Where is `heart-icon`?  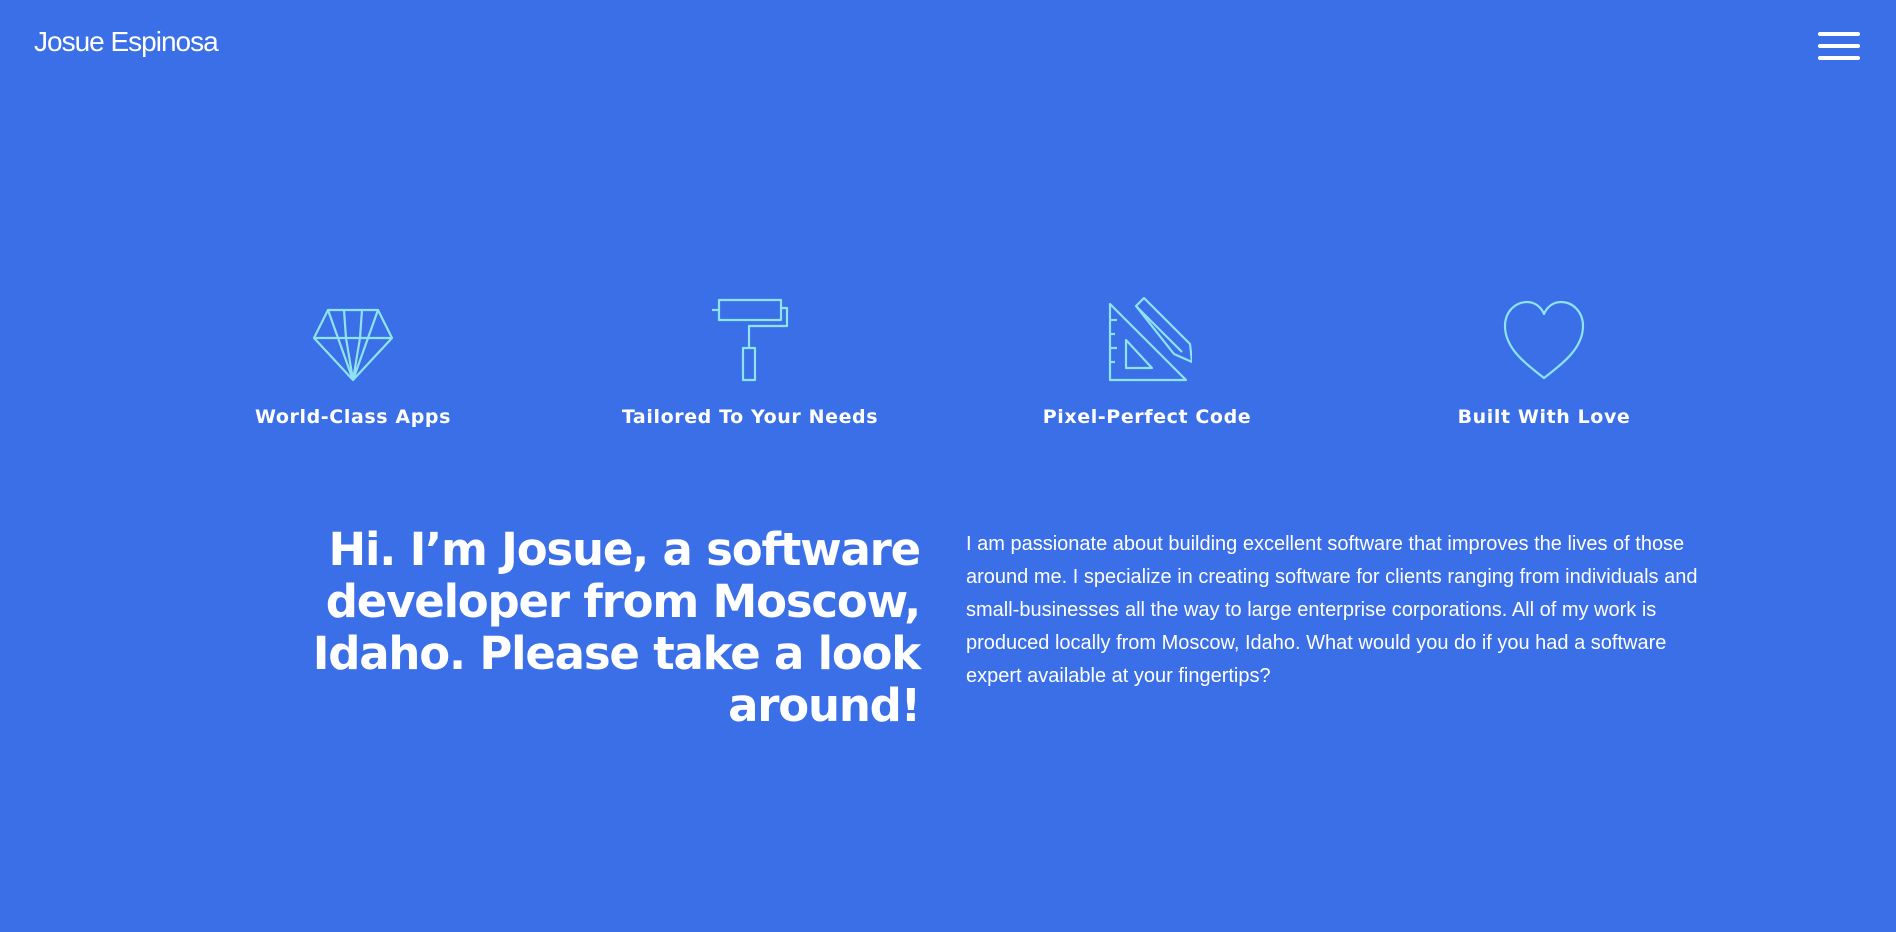 heart-icon is located at coordinates (1544, 339).